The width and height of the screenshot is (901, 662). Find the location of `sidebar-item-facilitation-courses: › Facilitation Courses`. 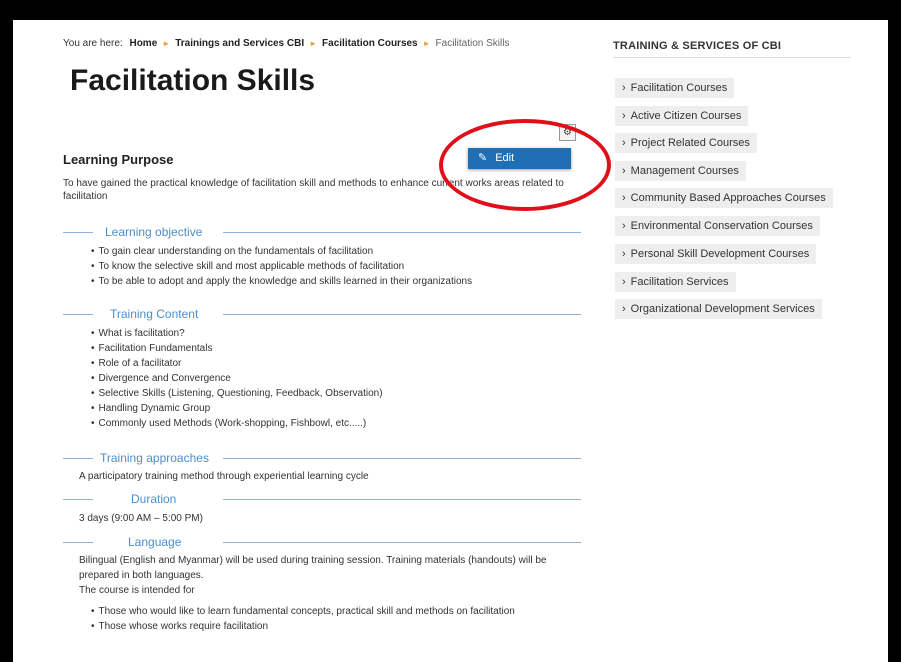

sidebar-item-facilitation-courses: › Facilitation Courses is located at coordinates (675, 88).